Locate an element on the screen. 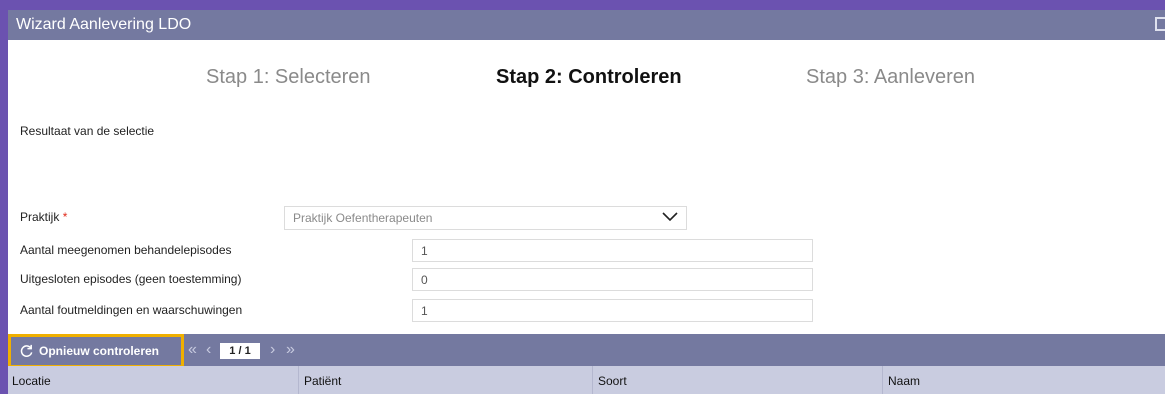 The height and width of the screenshot is (394, 1165). page-indicator: 1 / 1 is located at coordinates (240, 351).